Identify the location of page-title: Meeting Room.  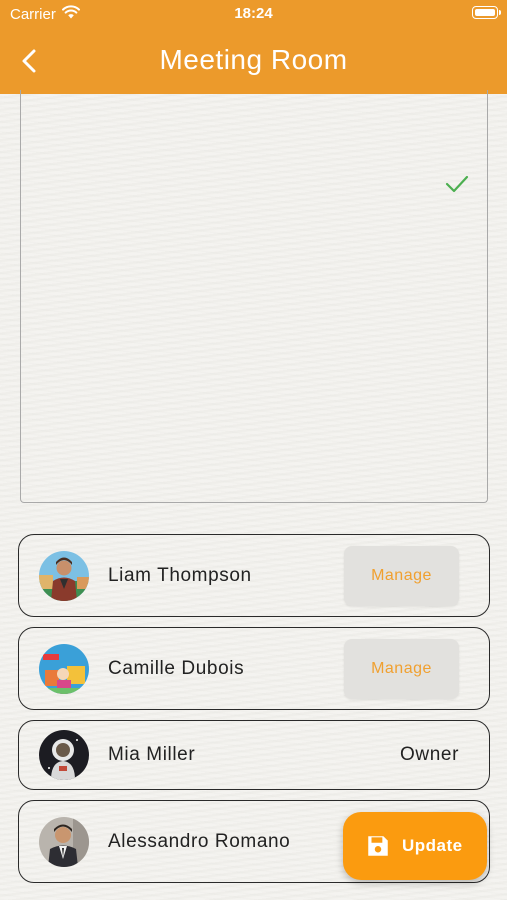
(253, 59).